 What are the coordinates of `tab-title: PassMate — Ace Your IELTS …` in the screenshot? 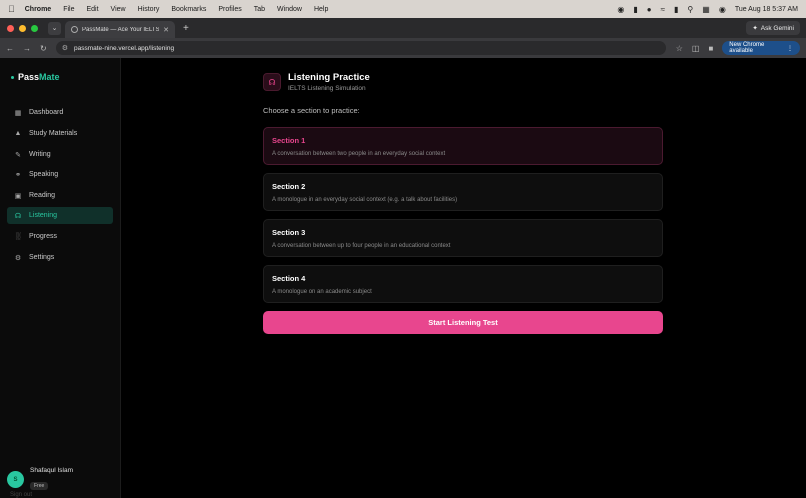 It's located at (121, 29).